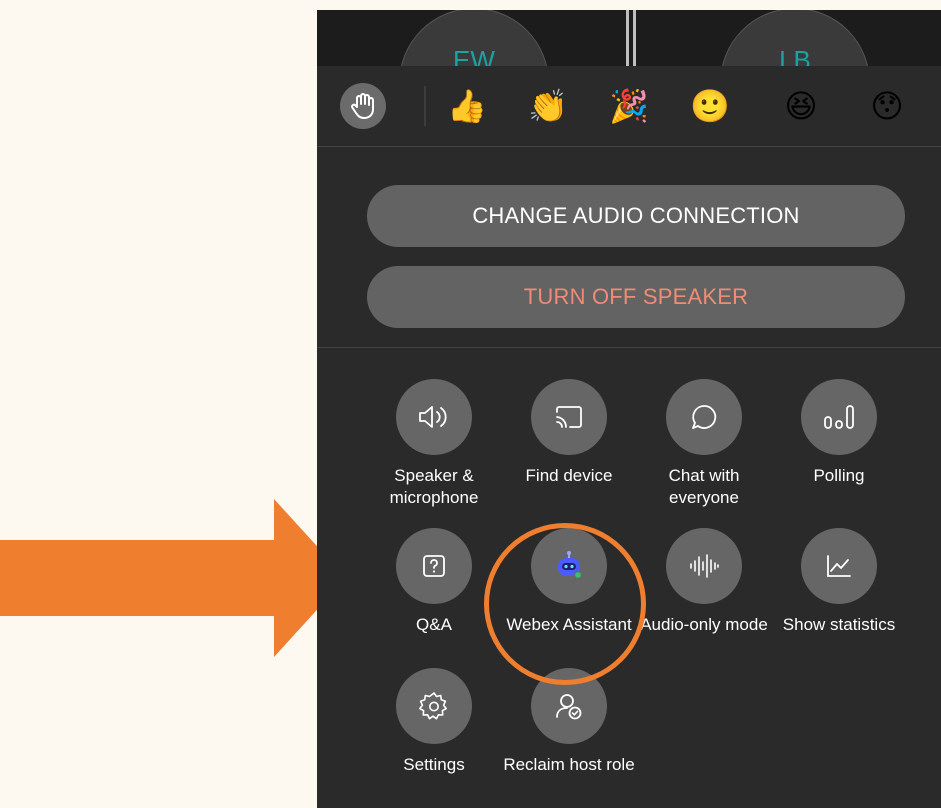 The image size is (941, 808). I want to click on option-audio-only-mode: Audio-only mode, so click(704, 582).